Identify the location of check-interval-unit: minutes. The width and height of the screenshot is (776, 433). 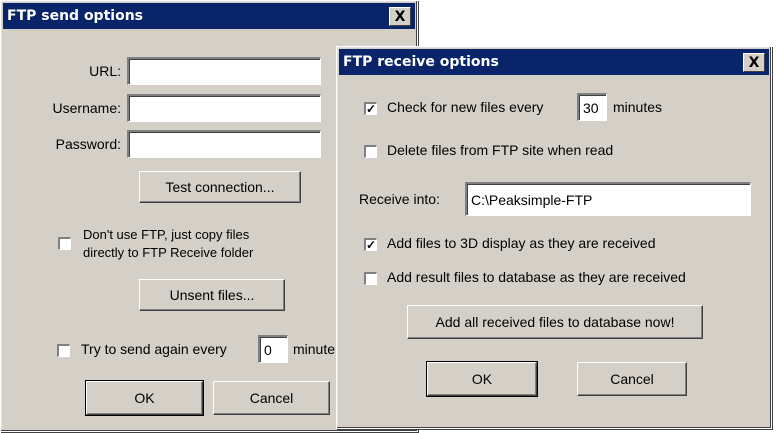
(638, 107).